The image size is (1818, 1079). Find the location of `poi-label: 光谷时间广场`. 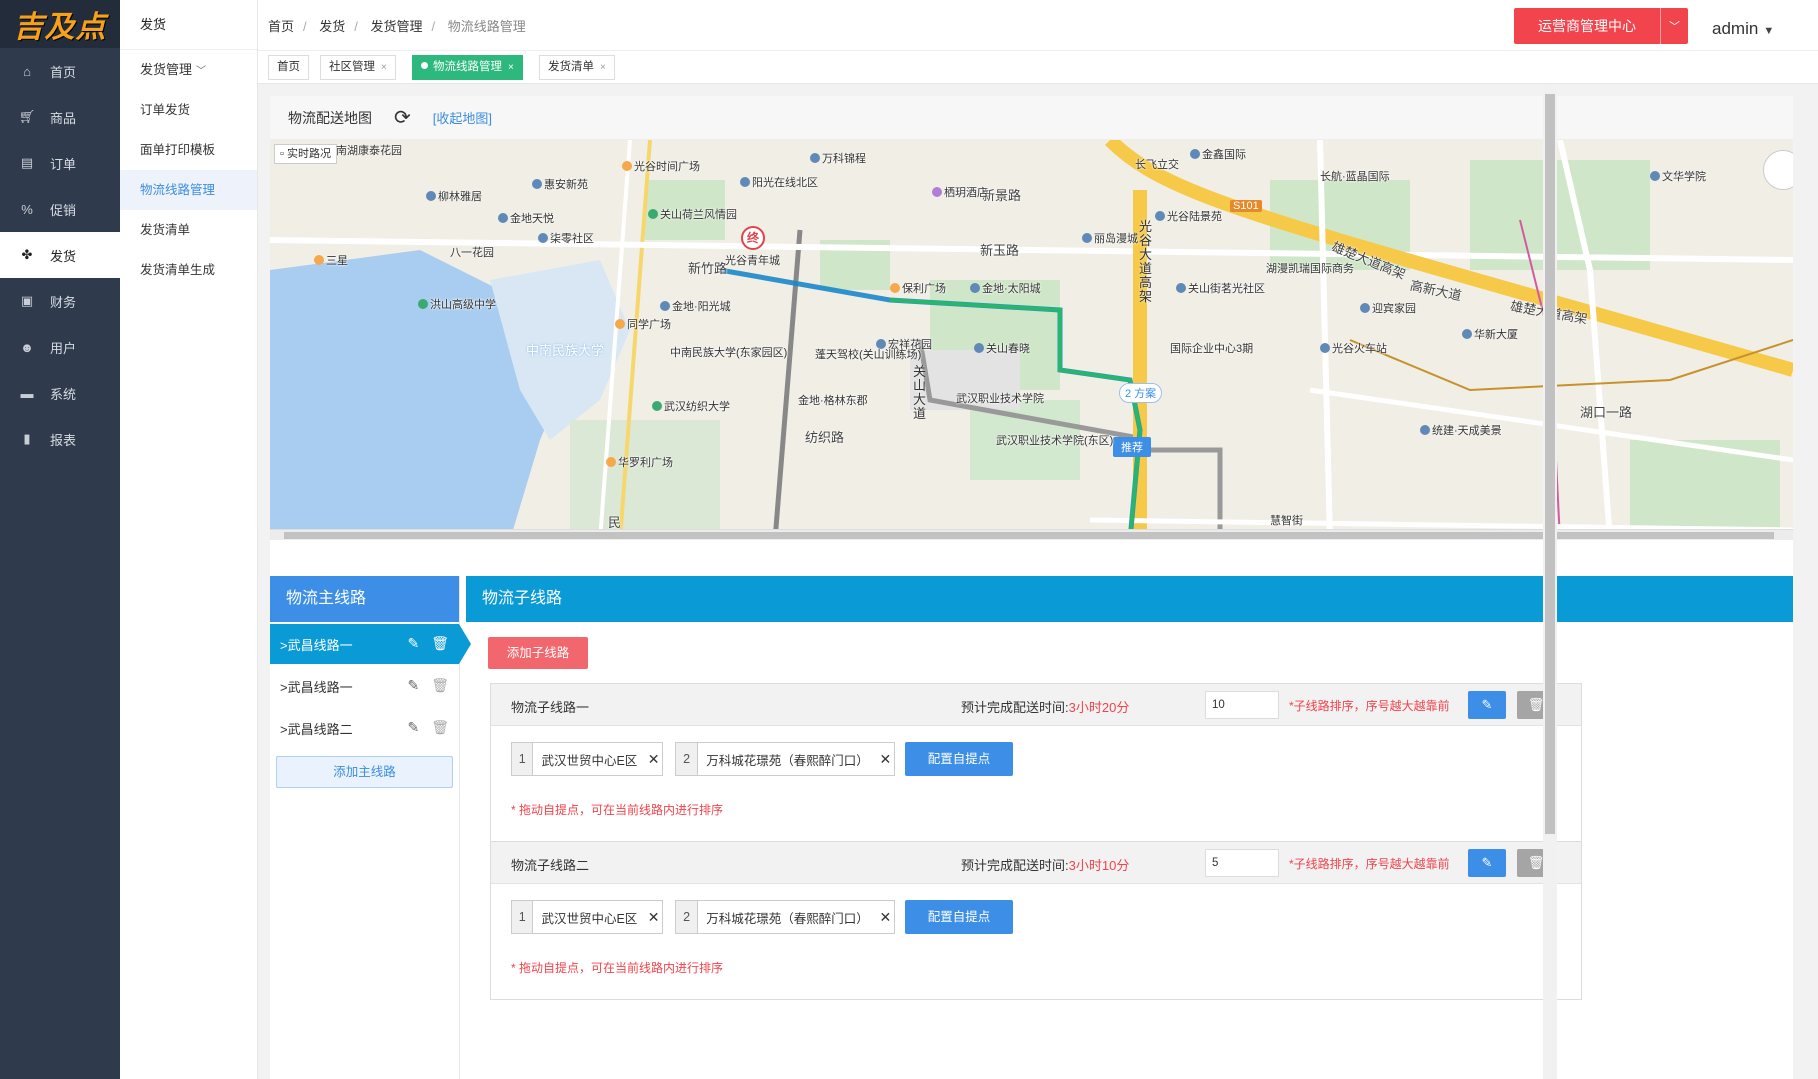

poi-label: 光谷时间广场 is located at coordinates (667, 167).